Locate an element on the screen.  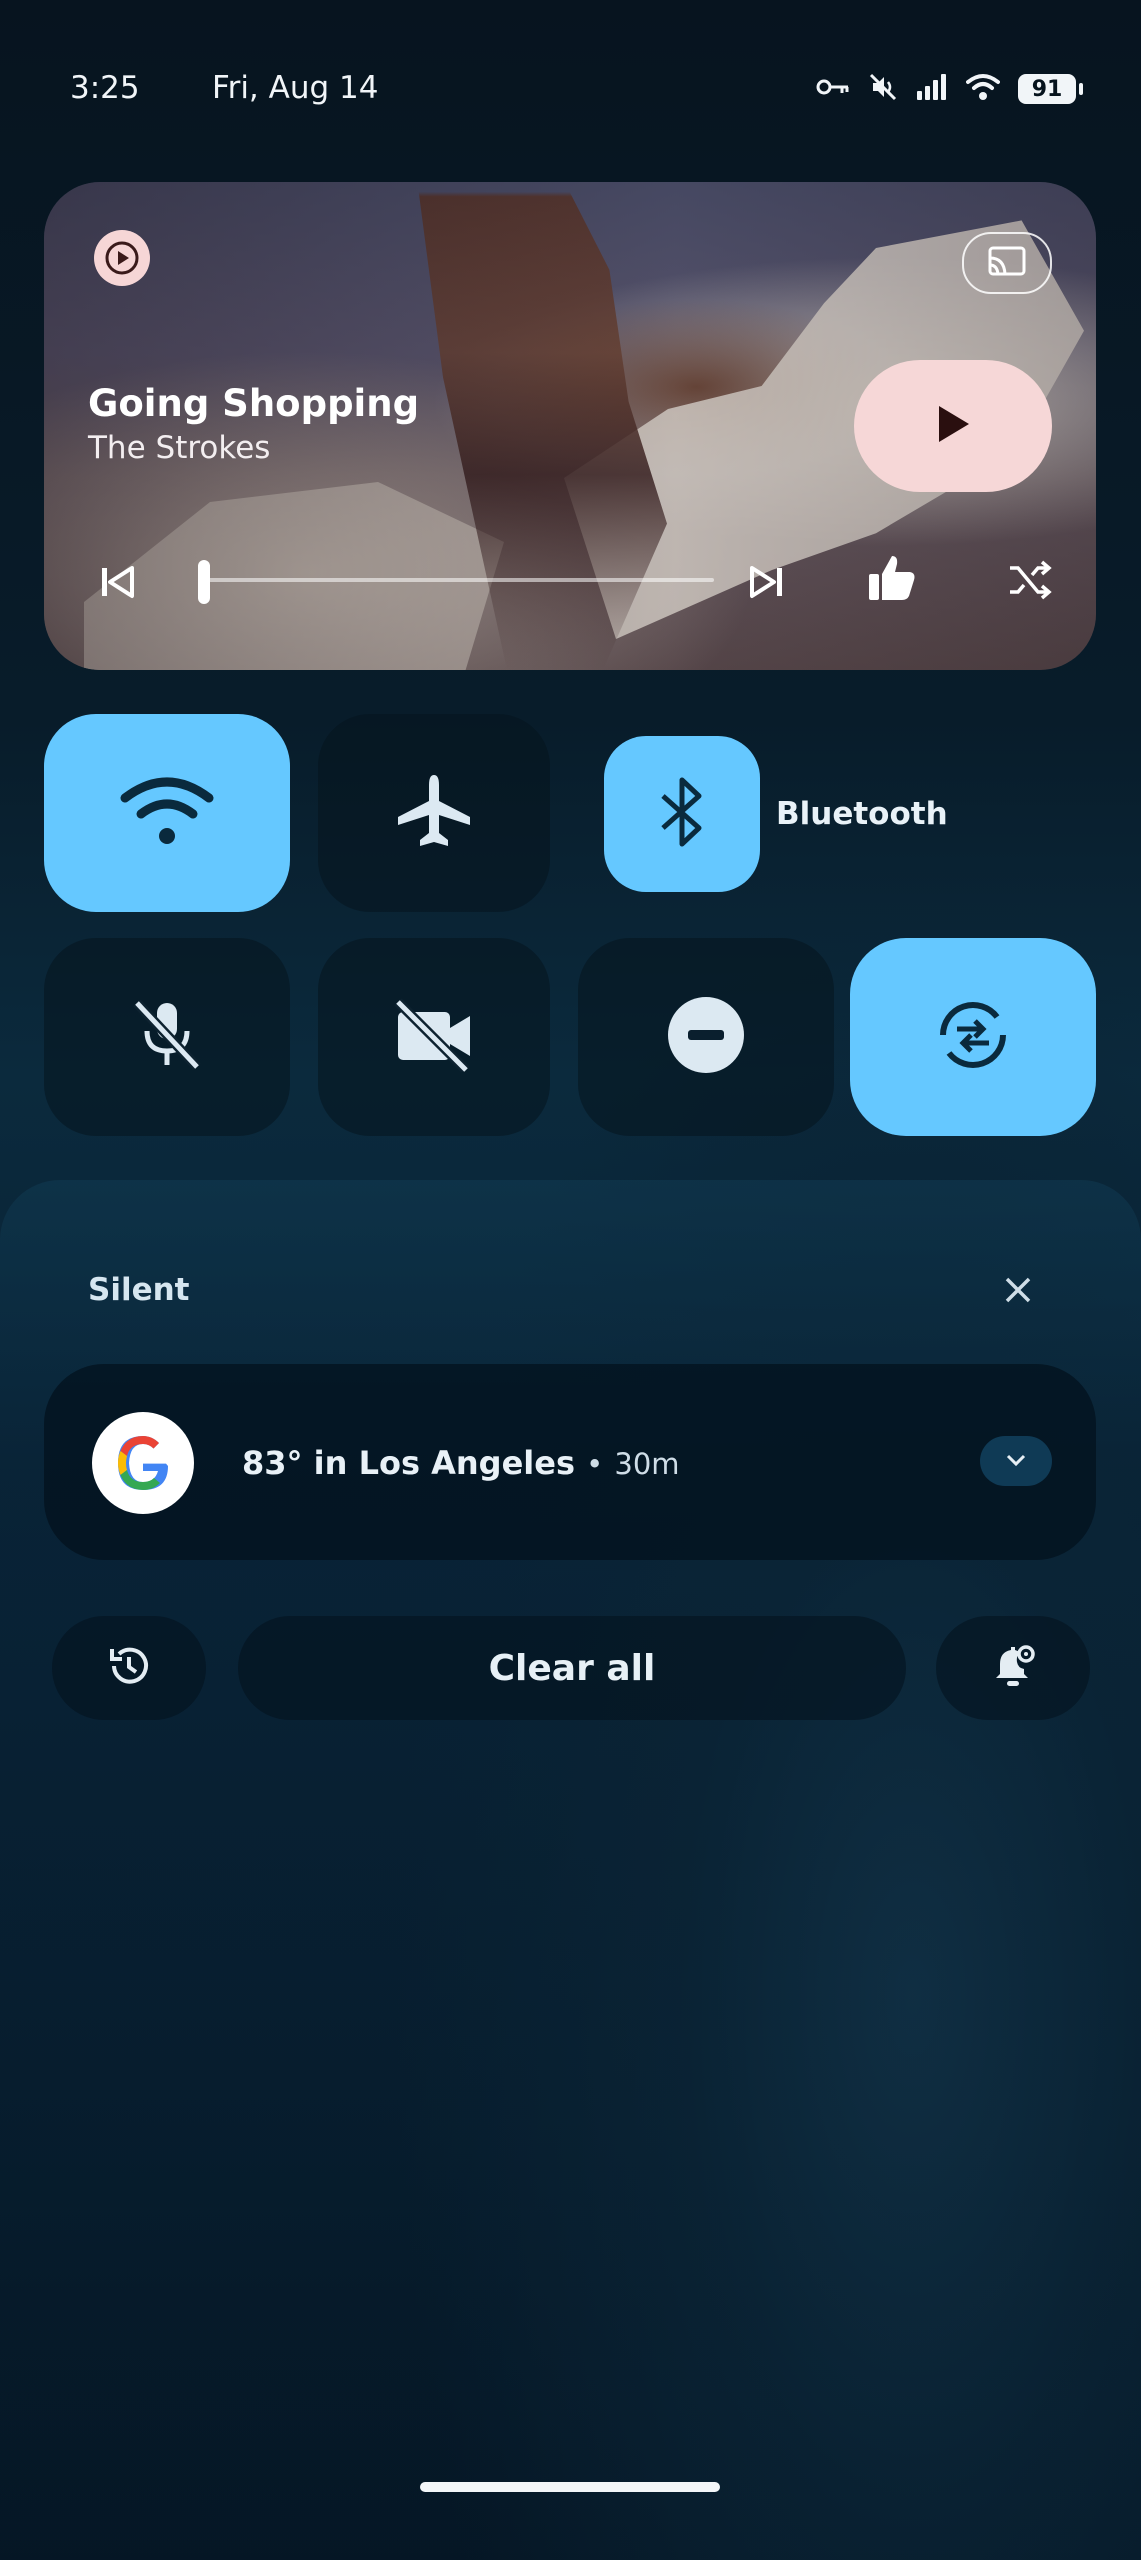
silent-section-label: Silent is located at coordinates (139, 1290).